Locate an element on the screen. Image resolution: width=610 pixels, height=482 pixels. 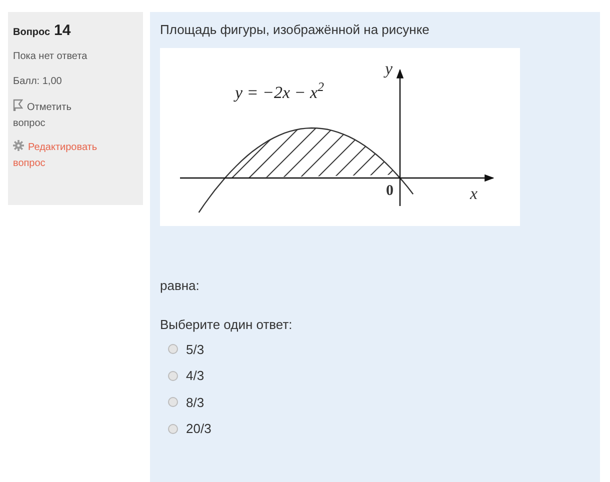
gear-icon is located at coordinates (18, 145).